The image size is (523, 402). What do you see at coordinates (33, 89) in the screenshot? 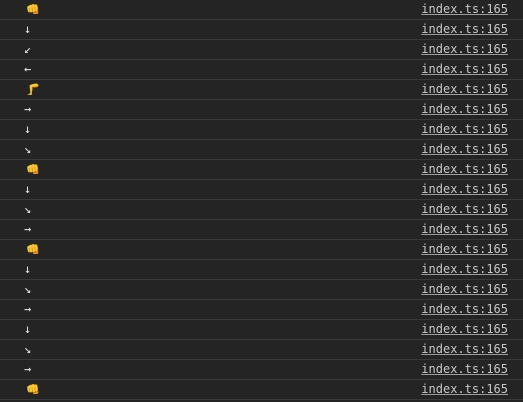
I see `leg-icon: 🦵` at bounding box center [33, 89].